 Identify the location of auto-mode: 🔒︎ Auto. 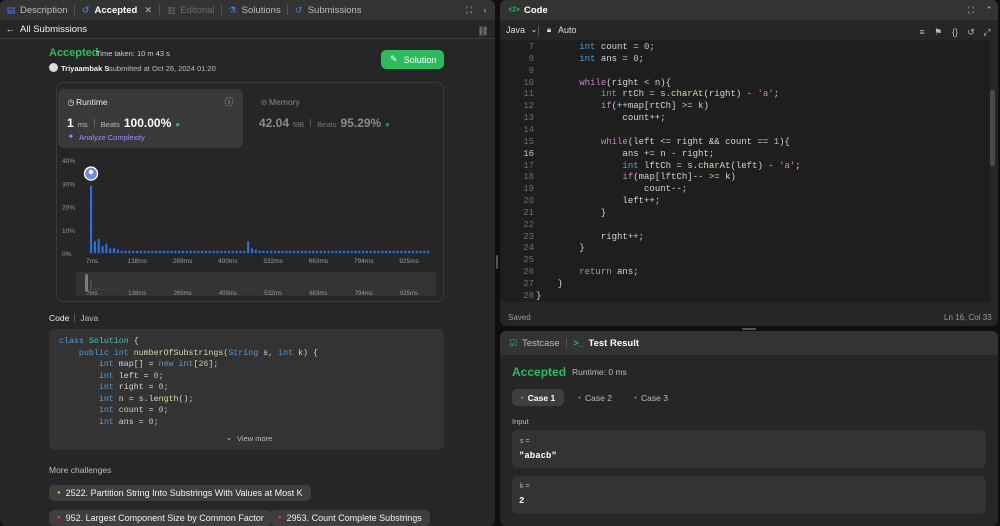
(560, 30).